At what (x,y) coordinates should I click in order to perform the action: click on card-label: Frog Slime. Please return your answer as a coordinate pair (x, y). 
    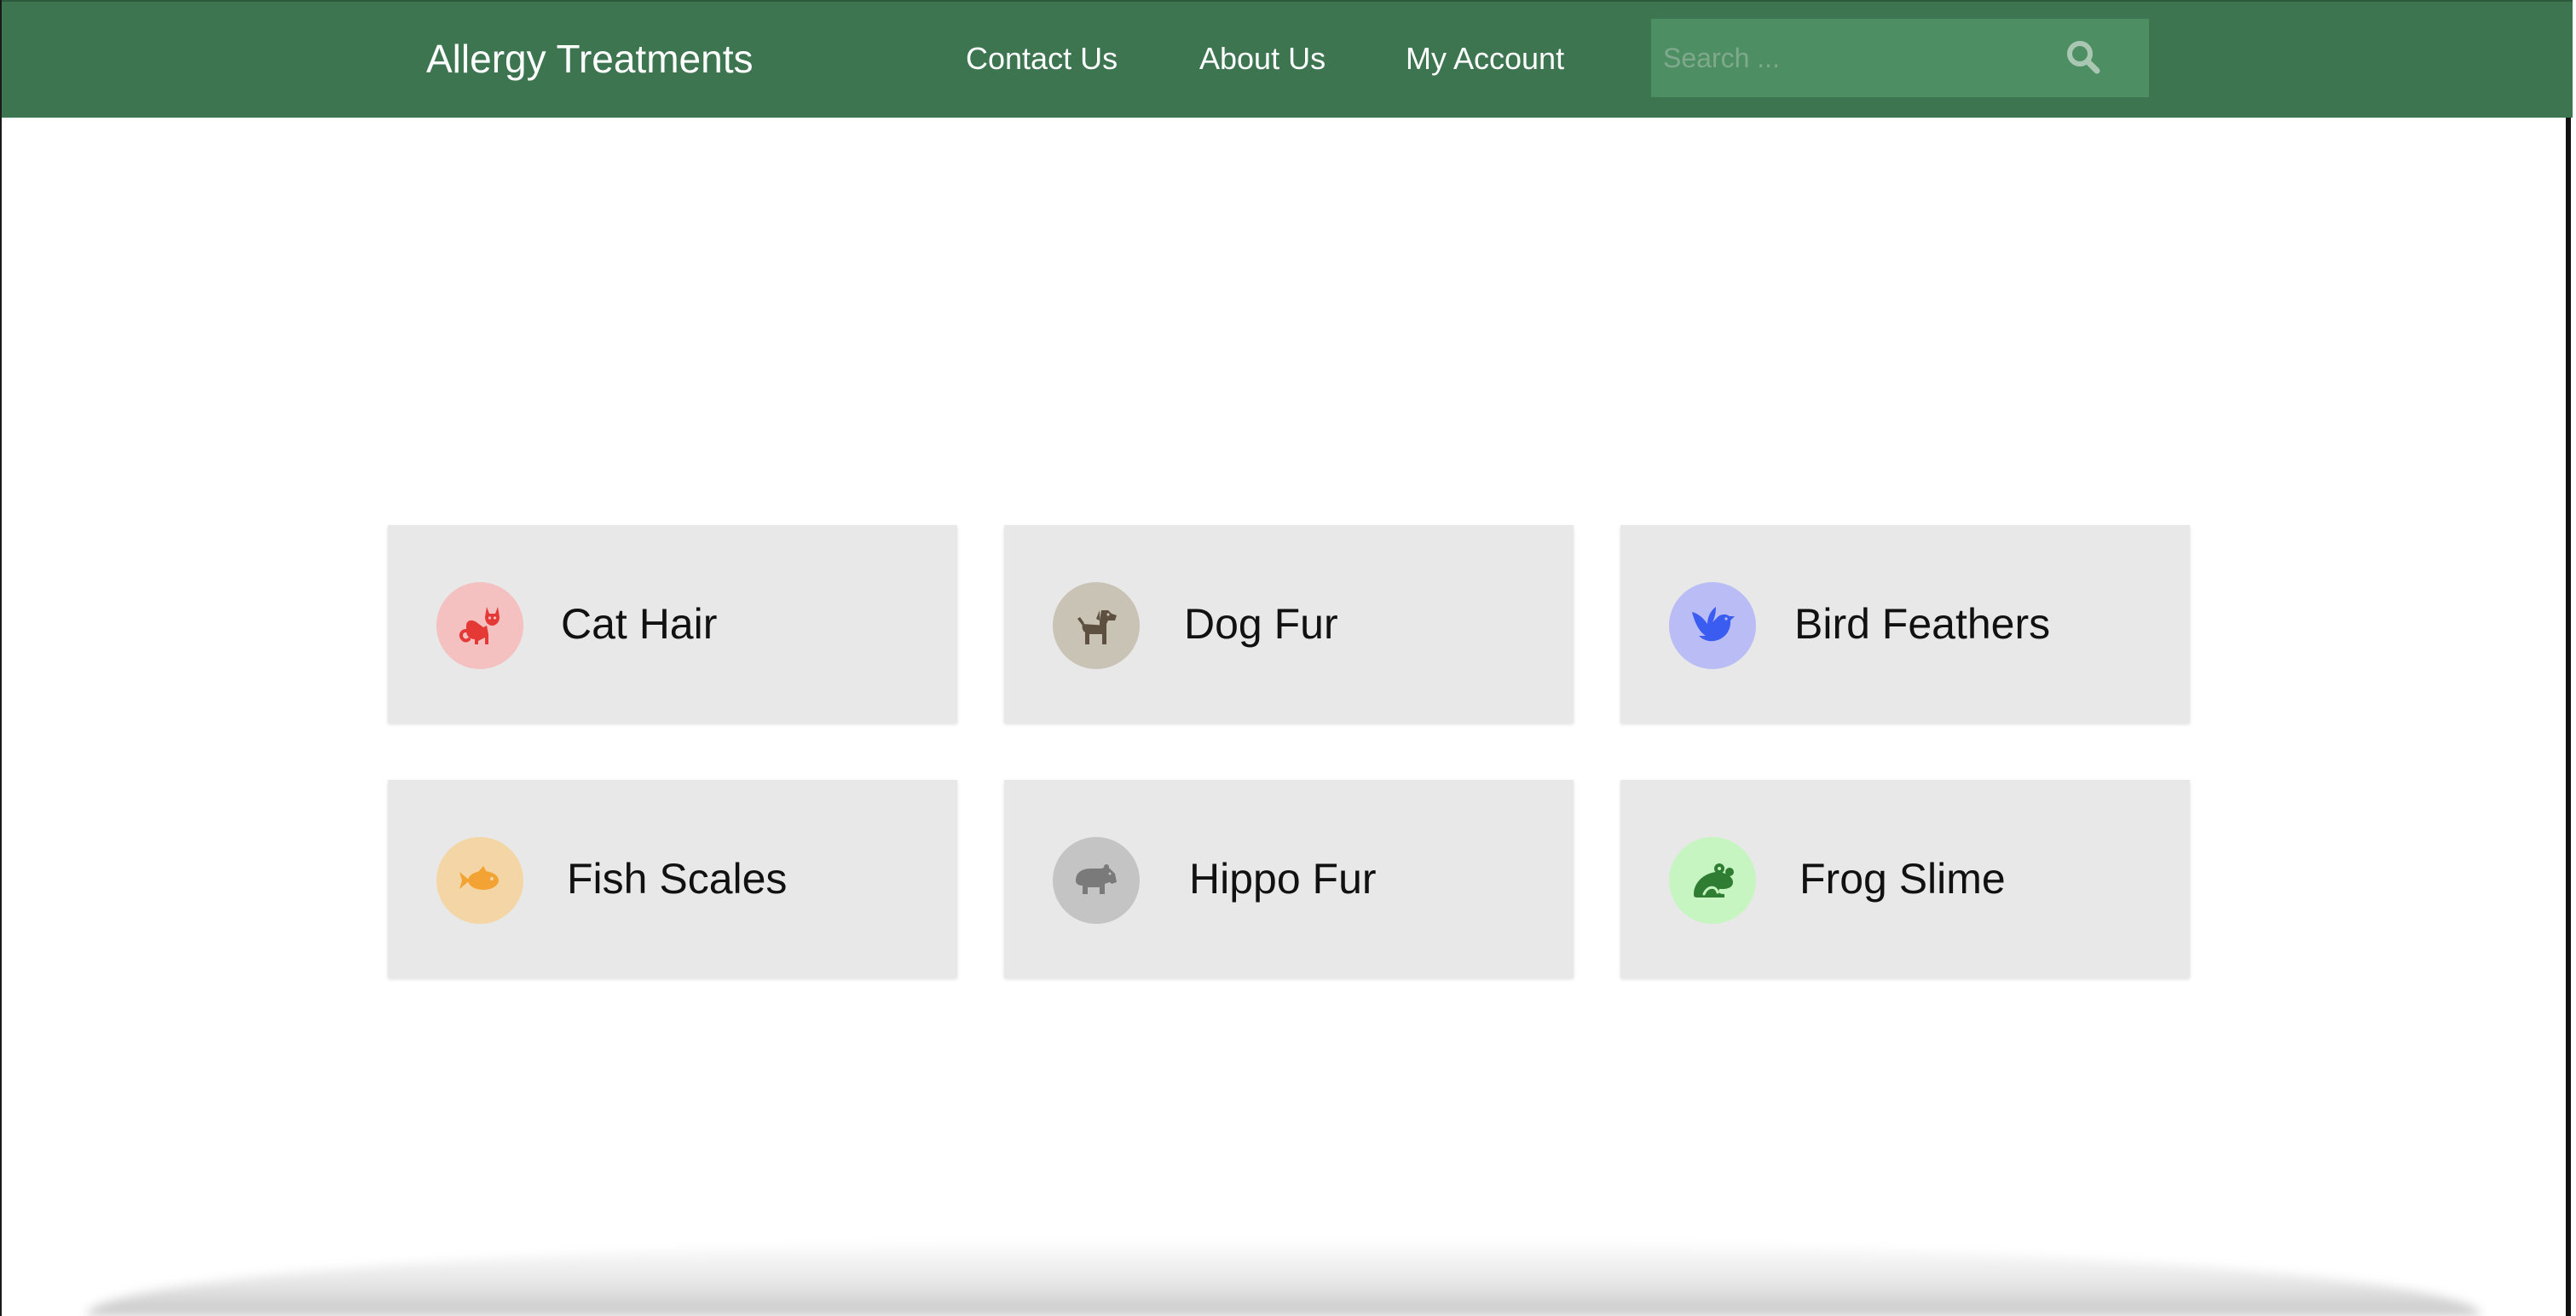
    Looking at the image, I should click on (1902, 879).